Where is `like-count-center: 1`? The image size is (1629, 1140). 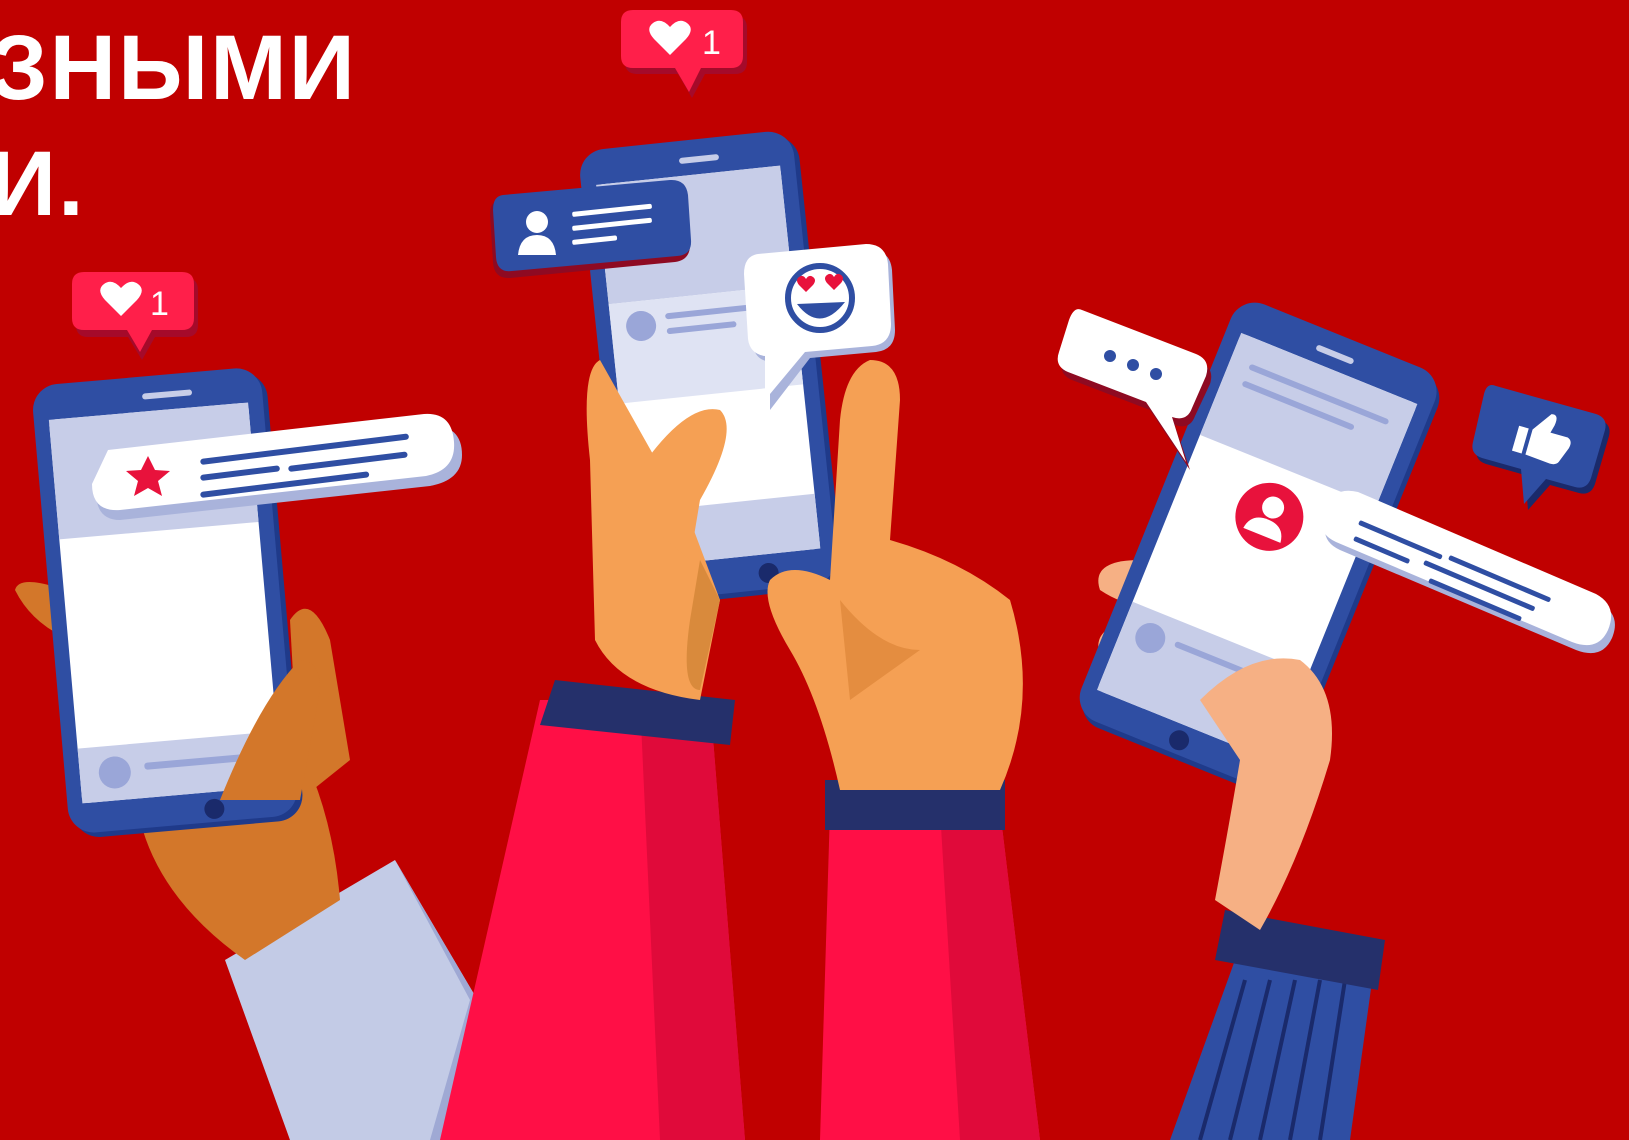 like-count-center: 1 is located at coordinates (711, 43).